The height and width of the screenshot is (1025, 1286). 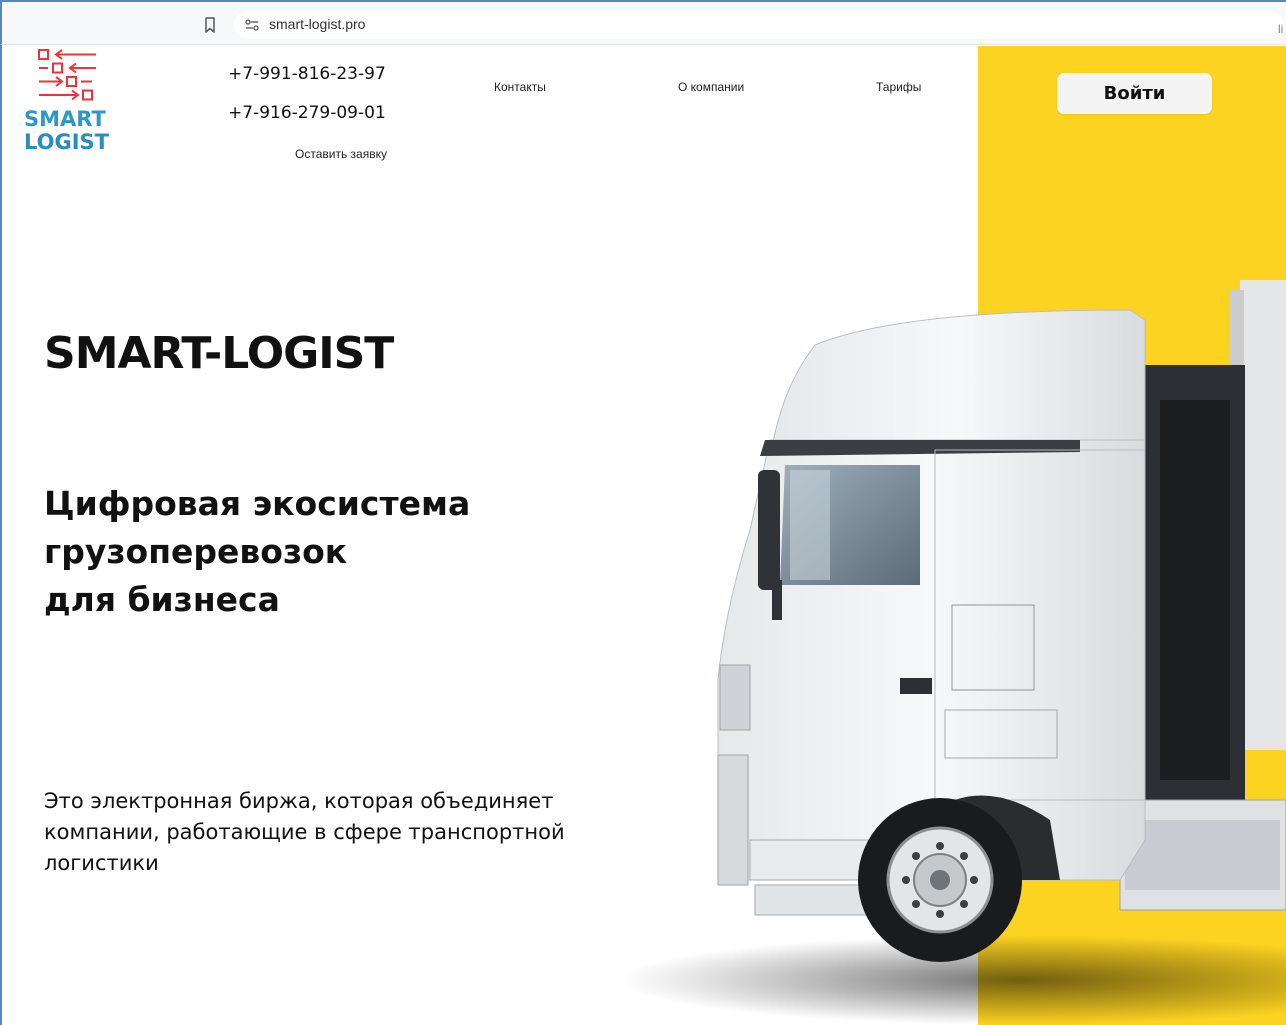 What do you see at coordinates (1, 512) in the screenshot?
I see `window-border` at bounding box center [1, 512].